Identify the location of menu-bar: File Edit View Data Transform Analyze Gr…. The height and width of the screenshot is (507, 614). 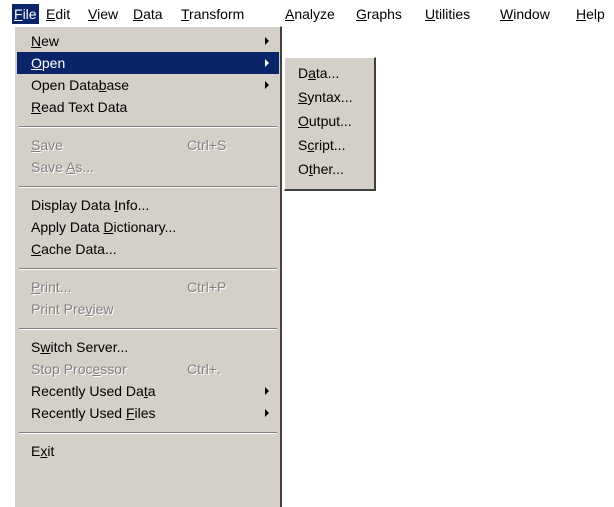
(307, 13).